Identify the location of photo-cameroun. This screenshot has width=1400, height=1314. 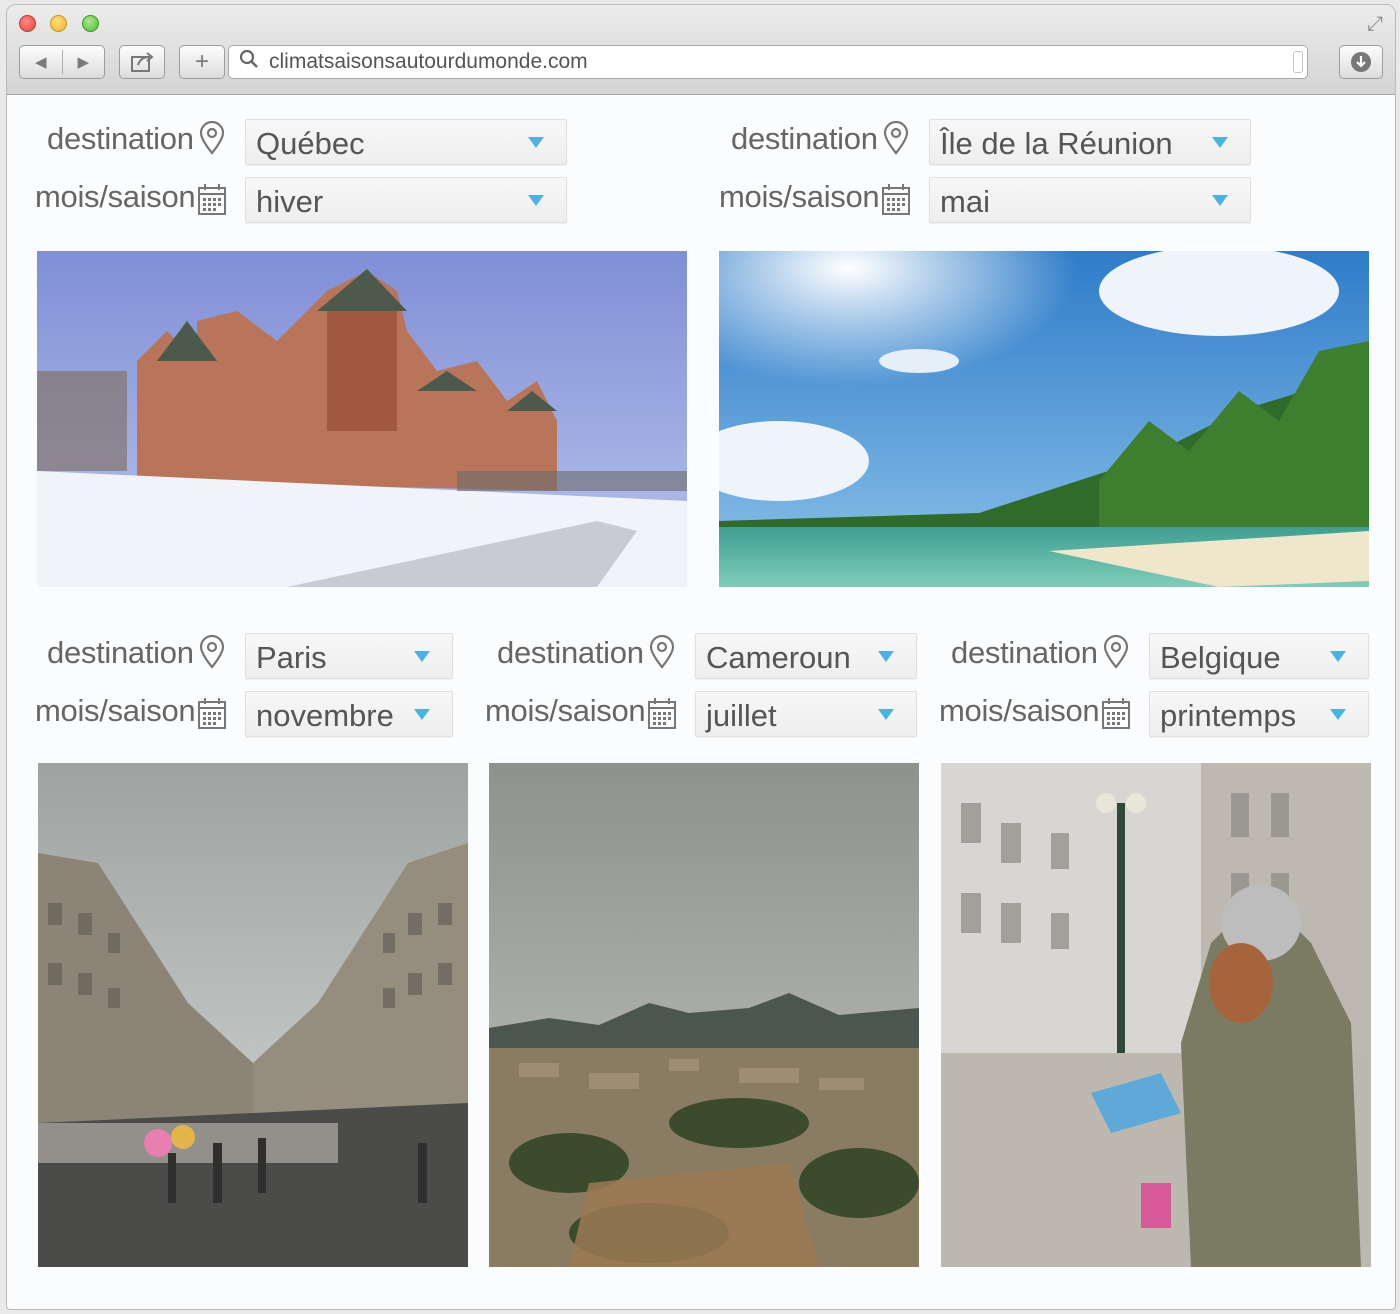
(704, 1015).